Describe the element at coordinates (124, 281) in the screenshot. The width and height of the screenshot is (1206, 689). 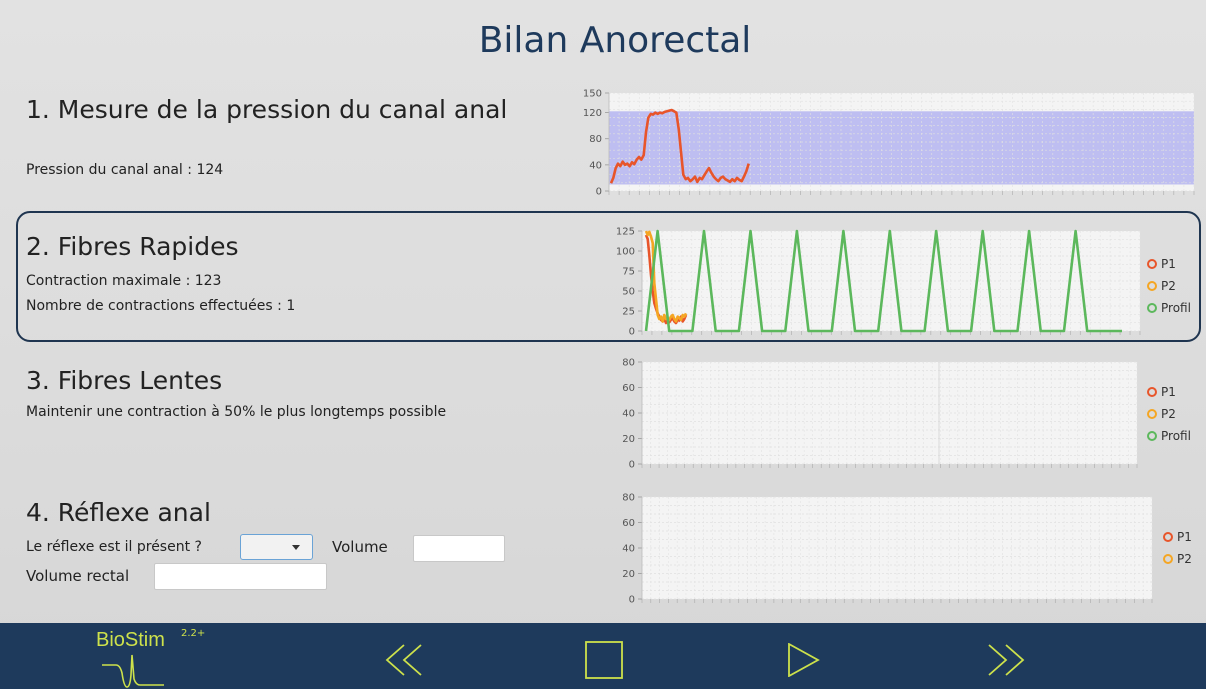
I see `max-contraction-value: Contraction maximale : 123` at that location.